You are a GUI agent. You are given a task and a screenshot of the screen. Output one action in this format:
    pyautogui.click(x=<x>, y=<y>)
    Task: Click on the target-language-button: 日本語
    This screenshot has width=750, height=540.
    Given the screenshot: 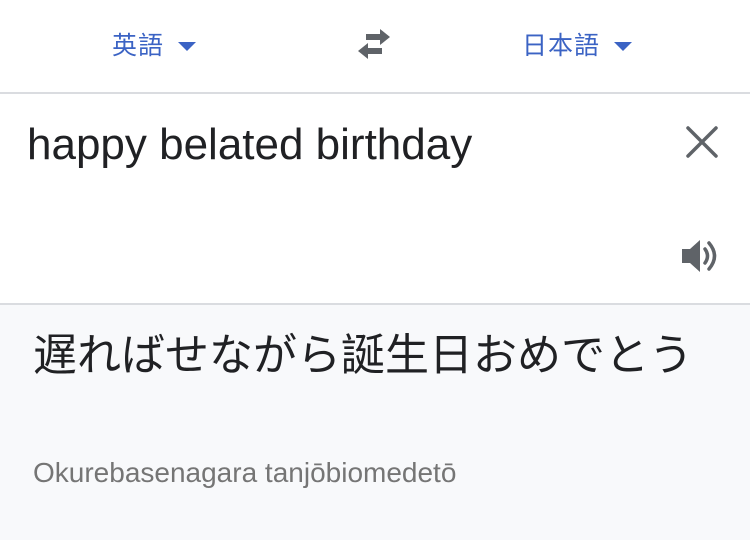 What is the action you would take?
    pyautogui.click(x=577, y=44)
    